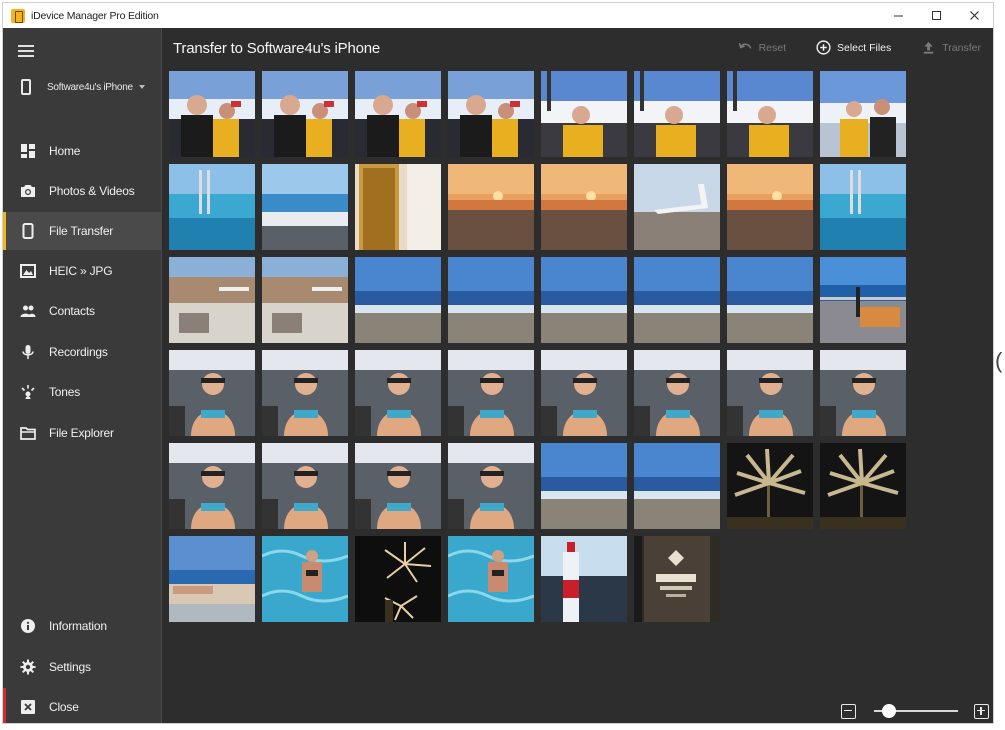 This screenshot has height=730, width=1005. I want to click on undo-icon, so click(744, 46).